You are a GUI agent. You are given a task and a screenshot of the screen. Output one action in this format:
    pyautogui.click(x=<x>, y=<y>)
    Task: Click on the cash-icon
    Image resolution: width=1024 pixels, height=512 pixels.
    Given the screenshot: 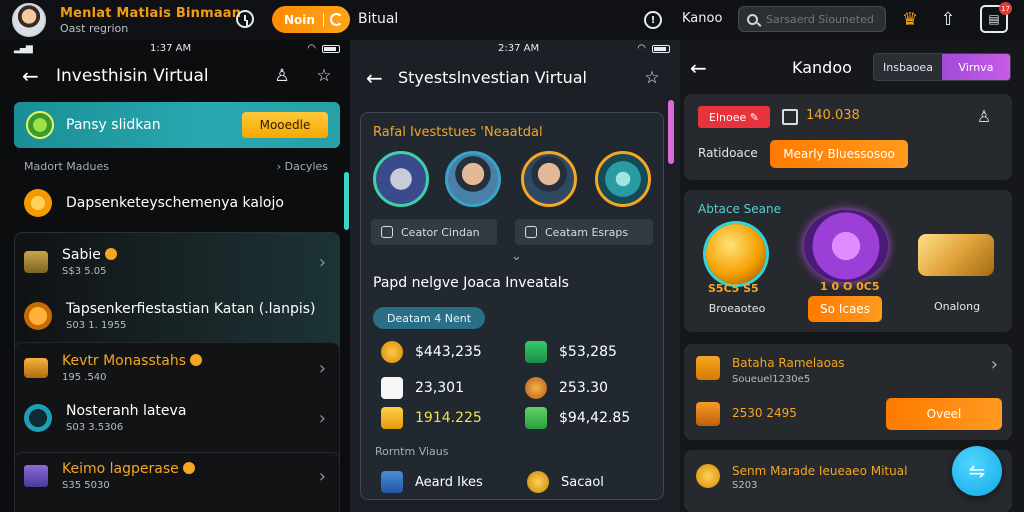 What is the action you would take?
    pyautogui.click(x=536, y=352)
    